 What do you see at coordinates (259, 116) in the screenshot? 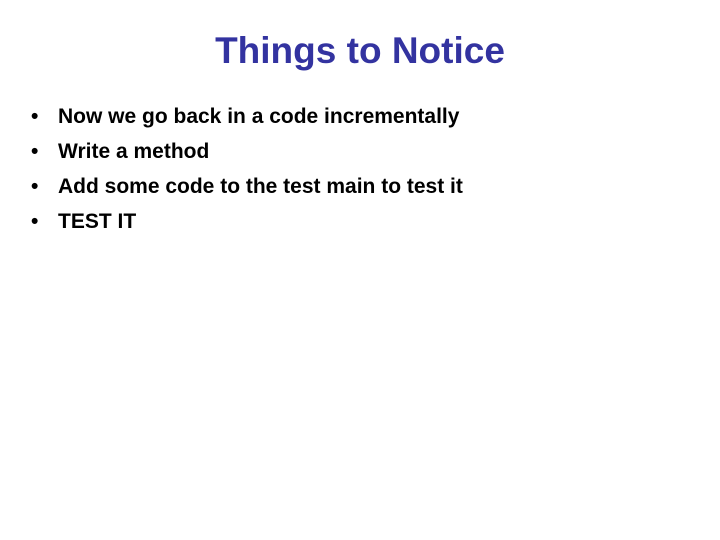
I see `list-item-label: Now we go back in a code incrementally` at bounding box center [259, 116].